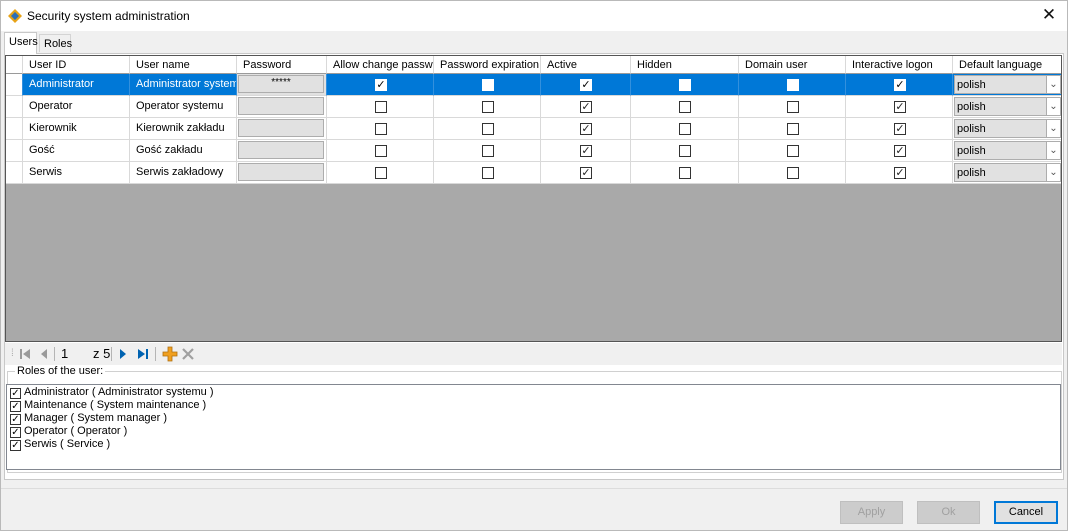  Describe the element at coordinates (899, 65) in the screenshot. I see `column-header-interactive-logon: Interactive logon` at that location.